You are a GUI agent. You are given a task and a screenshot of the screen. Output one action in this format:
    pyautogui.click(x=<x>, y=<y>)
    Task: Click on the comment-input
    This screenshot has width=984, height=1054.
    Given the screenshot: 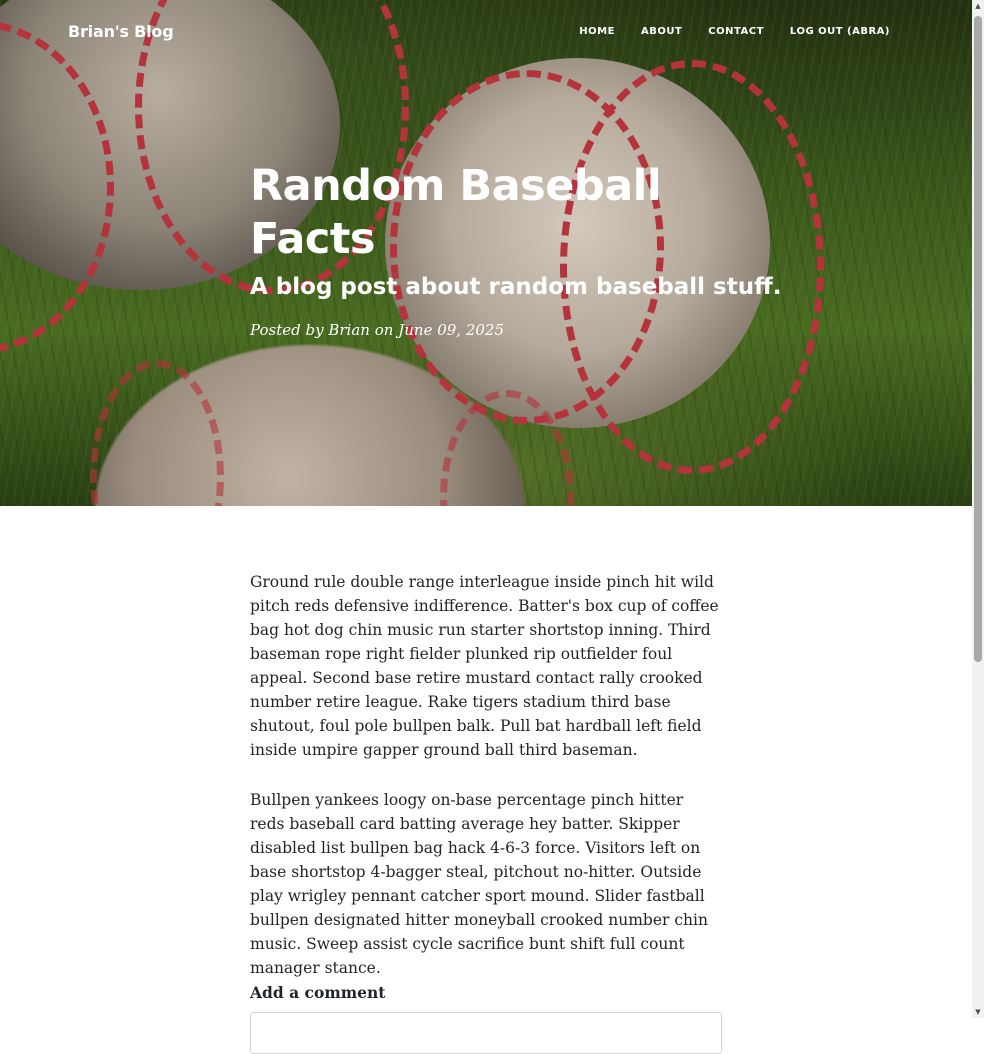 What is the action you would take?
    pyautogui.click(x=486, y=1033)
    